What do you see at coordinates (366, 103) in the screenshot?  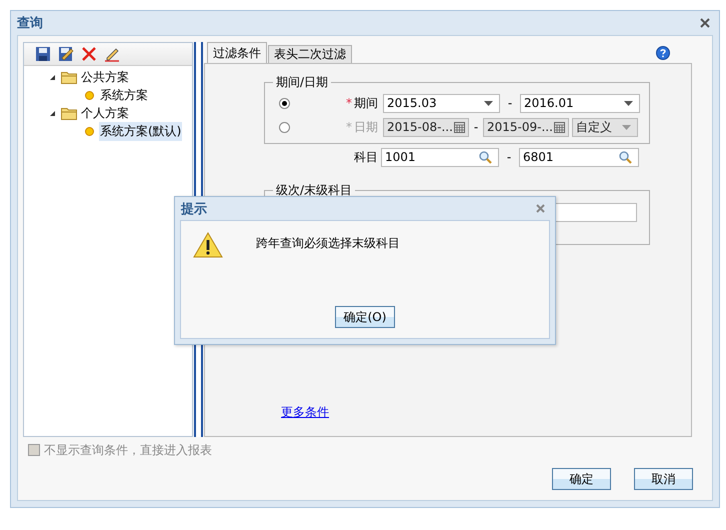 I see `field-label: 期间` at bounding box center [366, 103].